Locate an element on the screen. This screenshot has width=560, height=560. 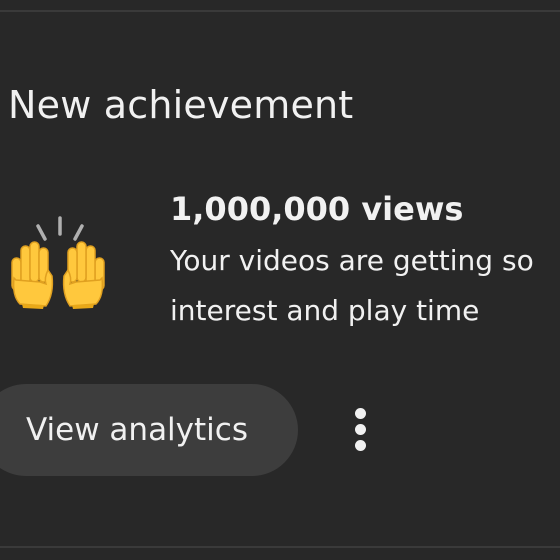
raising-hands-icon is located at coordinates (58, 262).